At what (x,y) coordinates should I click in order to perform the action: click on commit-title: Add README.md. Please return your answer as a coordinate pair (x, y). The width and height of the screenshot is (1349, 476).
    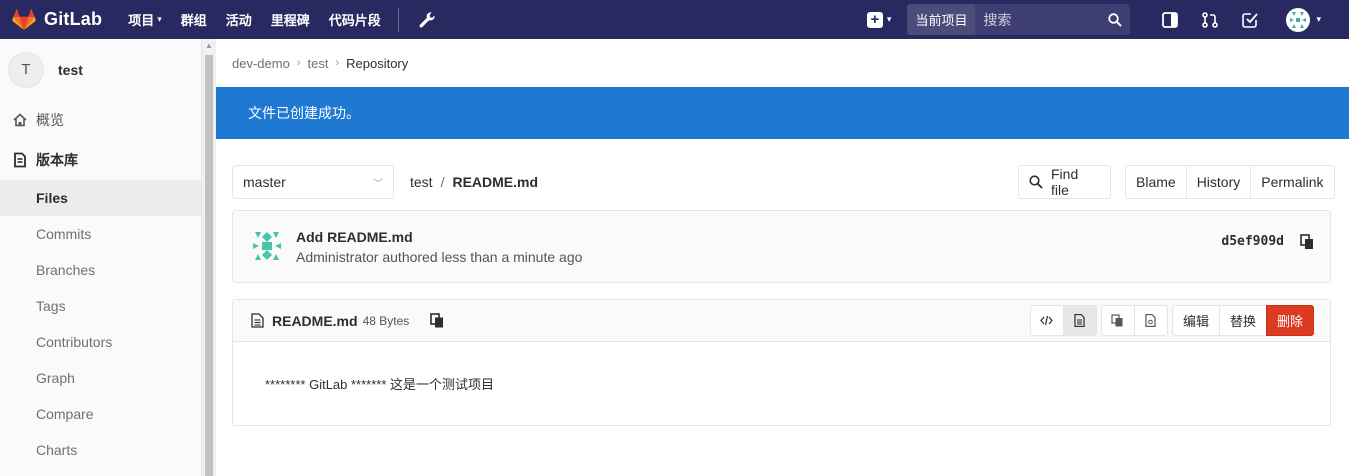
    Looking at the image, I should click on (354, 237).